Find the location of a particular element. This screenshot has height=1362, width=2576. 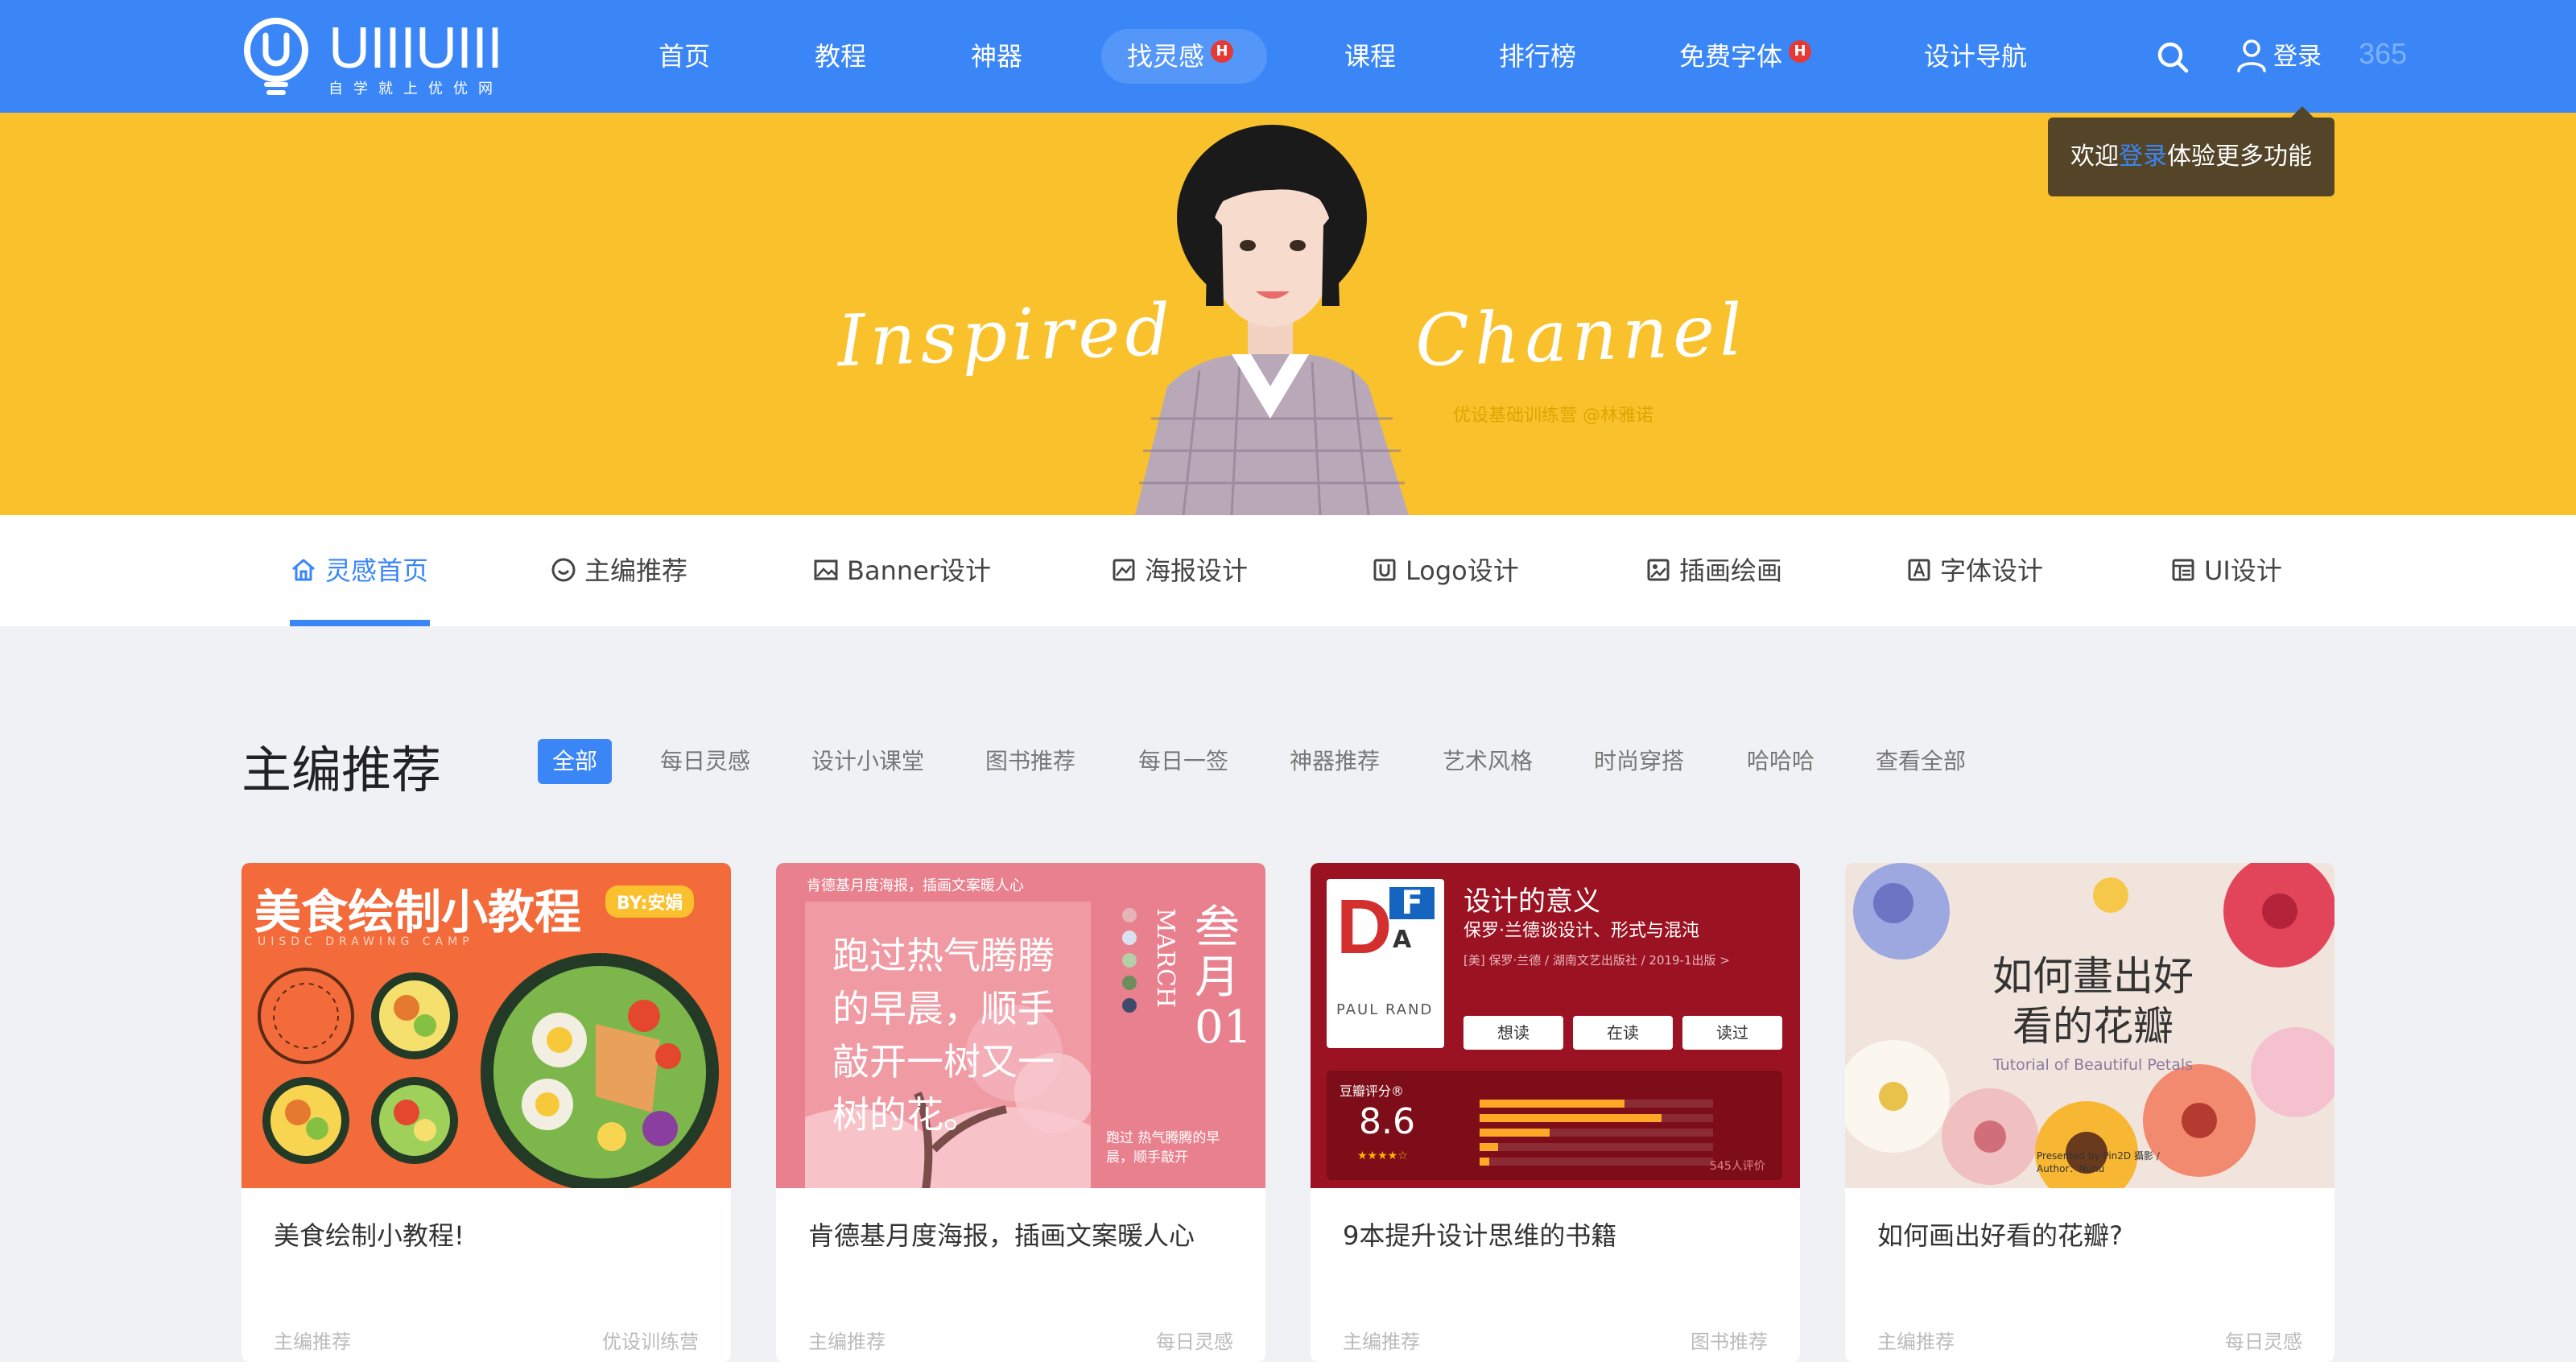

nav-item-design-nav: 设计导航 is located at coordinates (1975, 57).